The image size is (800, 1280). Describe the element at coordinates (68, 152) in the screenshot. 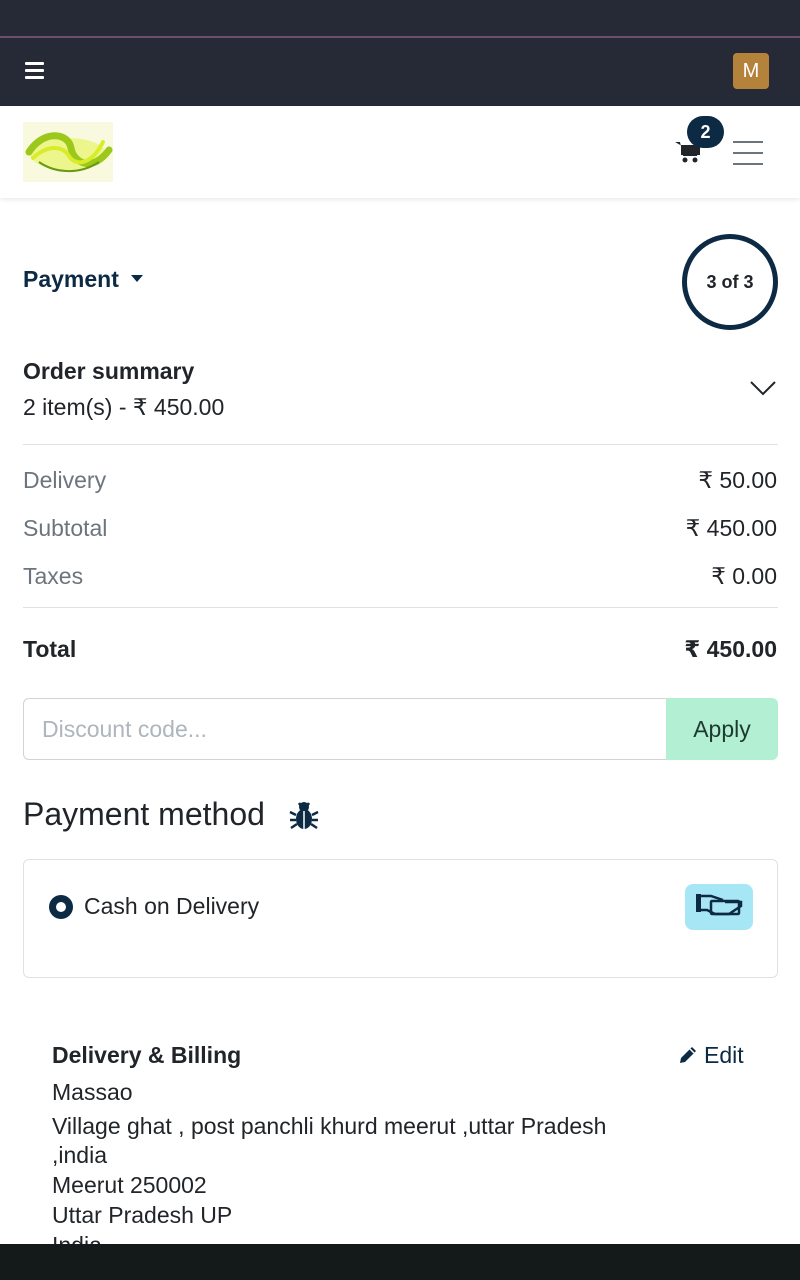

I see `brand-logo` at that location.